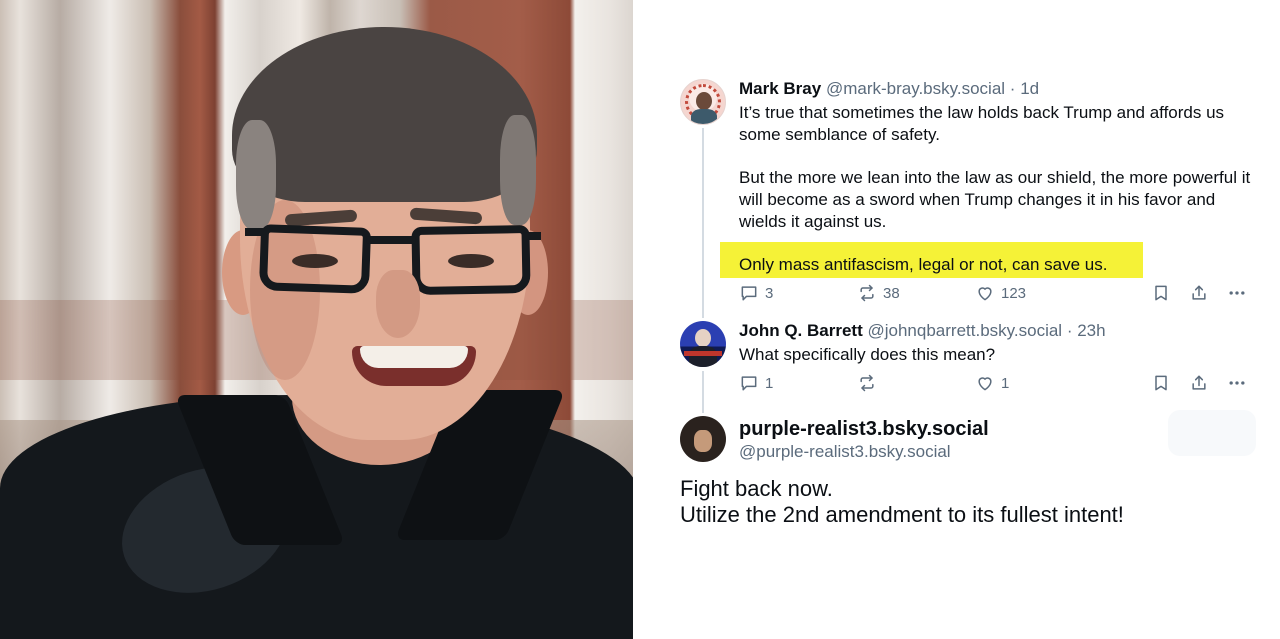 The height and width of the screenshot is (639, 1280). I want to click on author-name: John Q. Barrett, so click(801, 330).